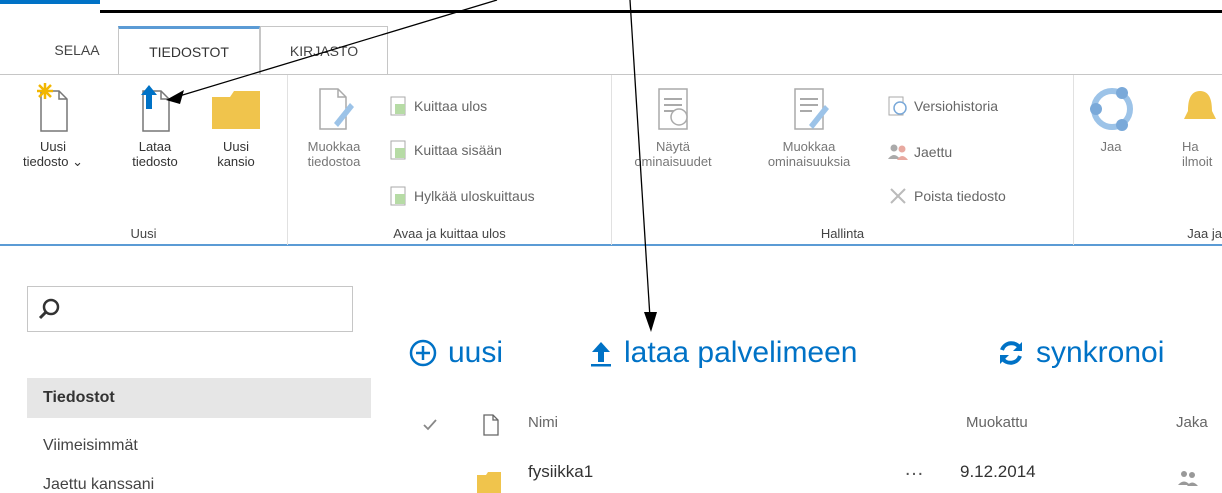 The image size is (1222, 493). I want to click on new-document-button: Uusi tiedosto ⌄, so click(53, 126).